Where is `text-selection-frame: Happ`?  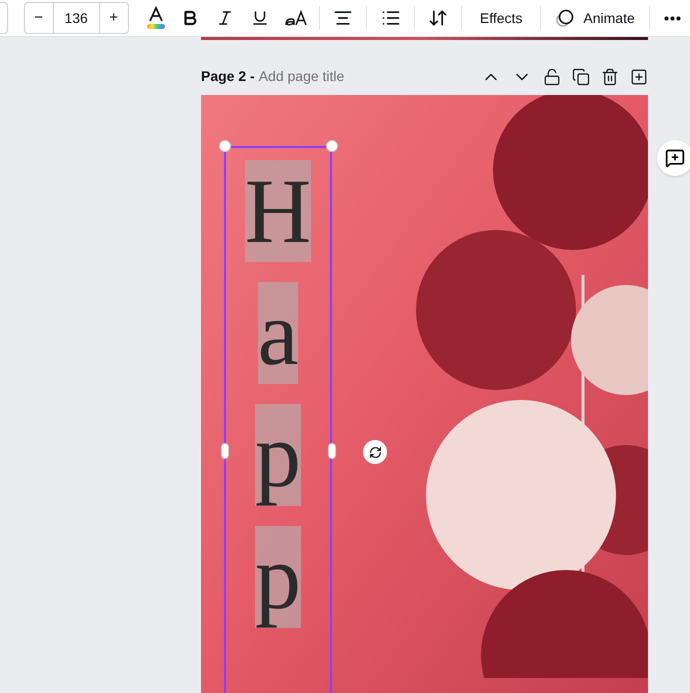 text-selection-frame: Happ is located at coordinates (278, 419).